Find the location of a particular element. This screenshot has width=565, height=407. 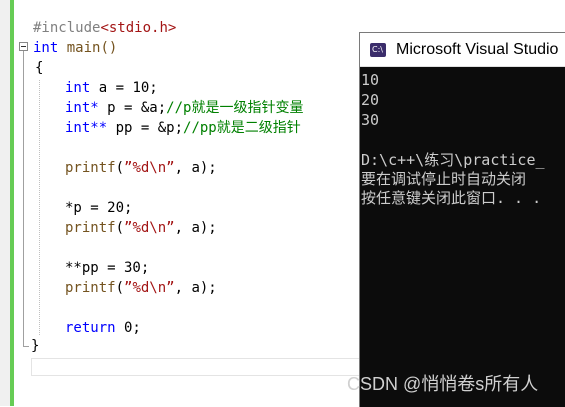

include-header: <stdio.h> is located at coordinates (138, 28).